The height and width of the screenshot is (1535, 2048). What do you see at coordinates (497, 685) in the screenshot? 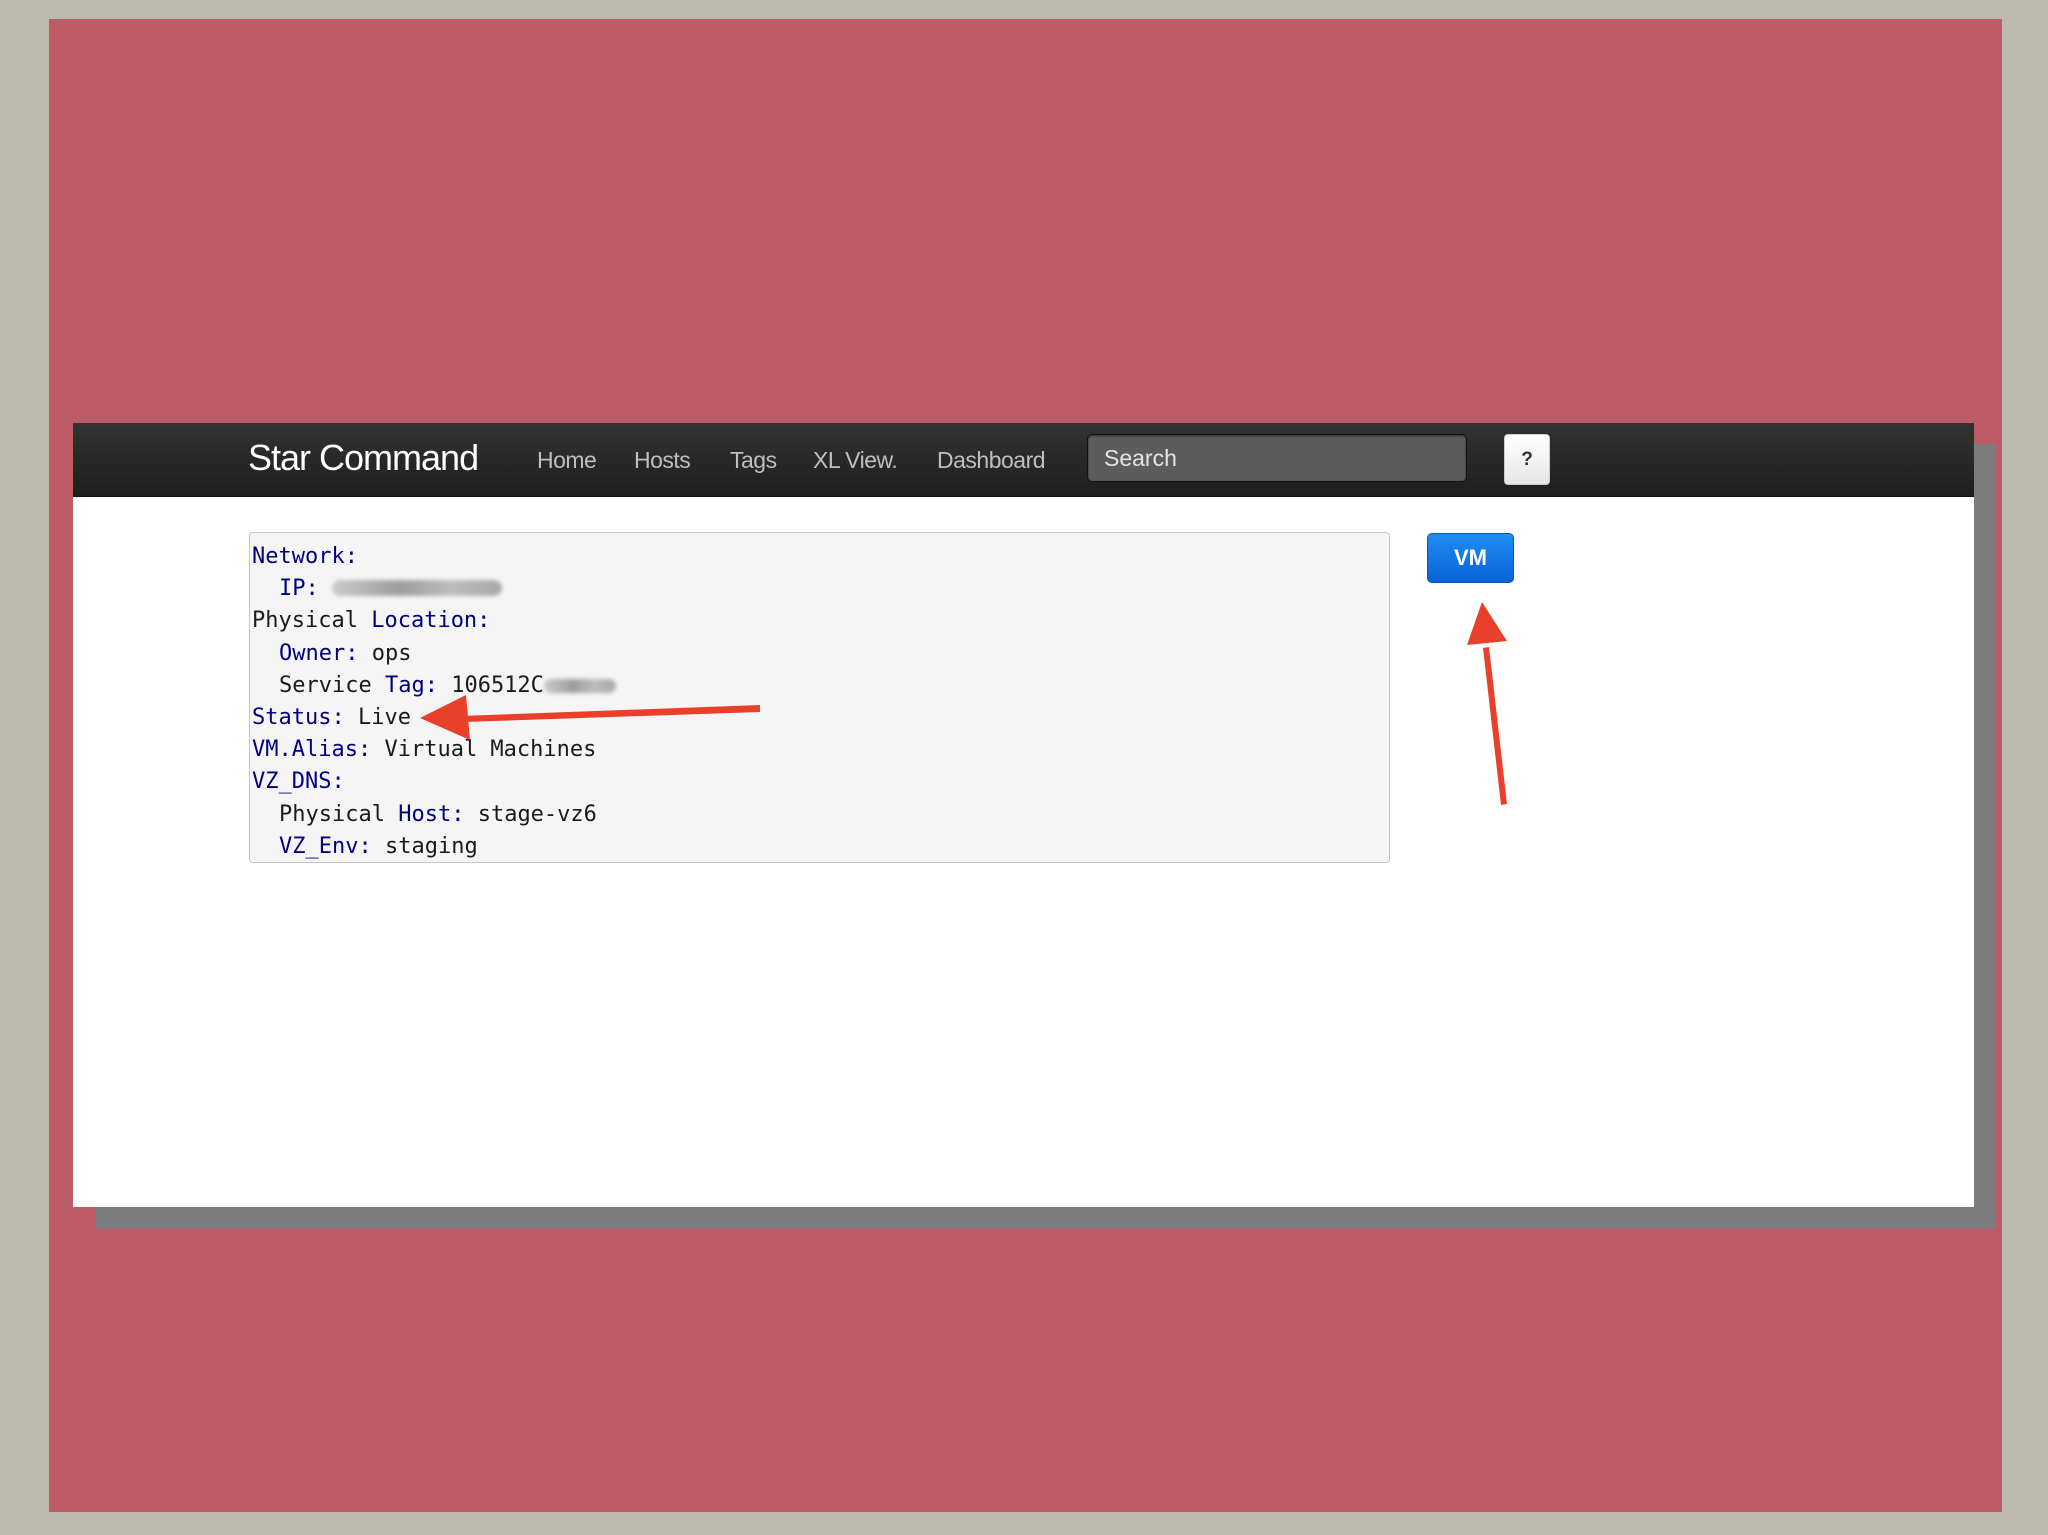
I see `service-tag-value: 106512C` at bounding box center [497, 685].